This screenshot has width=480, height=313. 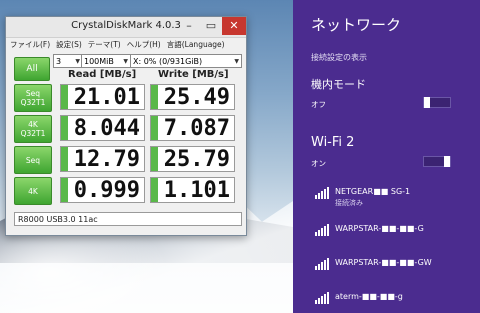 What do you see at coordinates (128, 219) in the screenshot?
I see `comment-field: R8000 USB3.0 11ac` at bounding box center [128, 219].